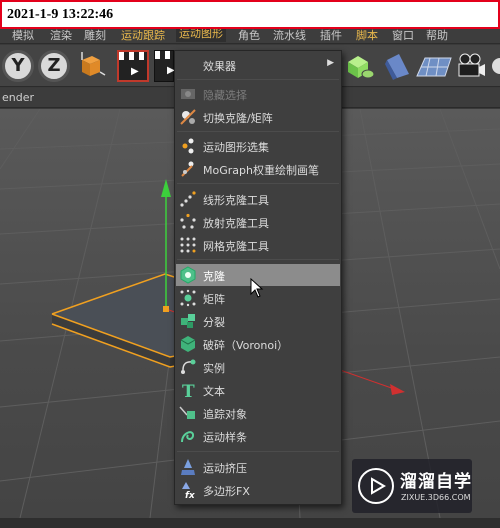 The height and width of the screenshot is (528, 500). Describe the element at coordinates (225, 414) in the screenshot. I see `menu-item-label: 追踪对象` at that location.